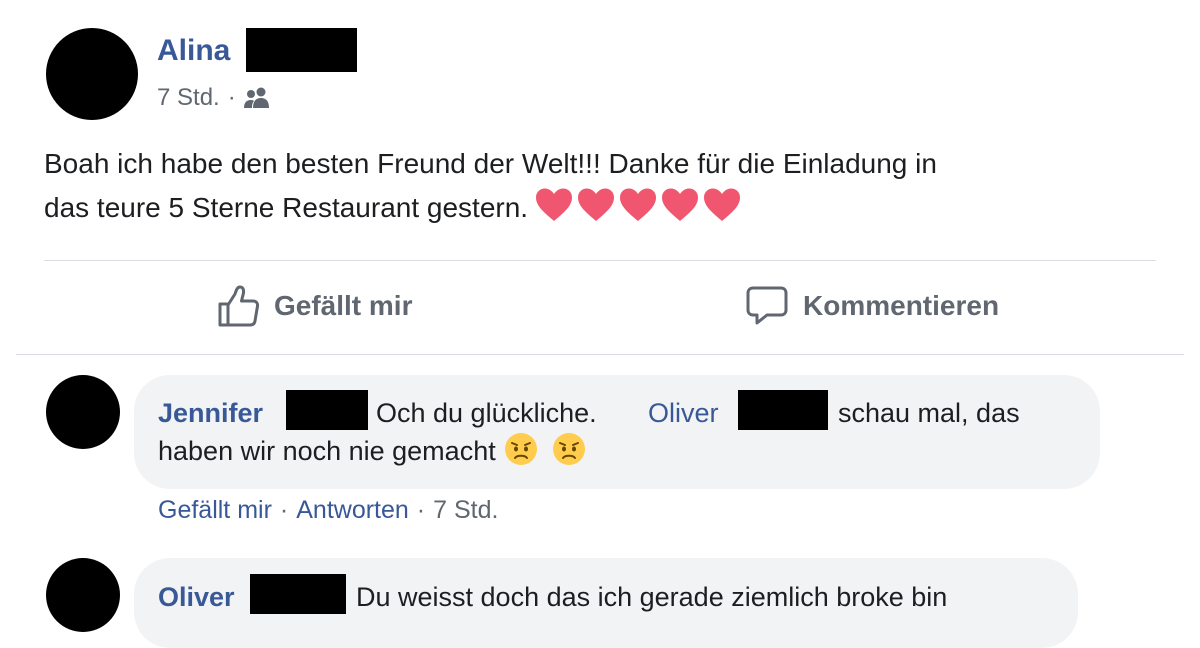  I want to click on post-meta: 7 Std. ·, so click(214, 98).